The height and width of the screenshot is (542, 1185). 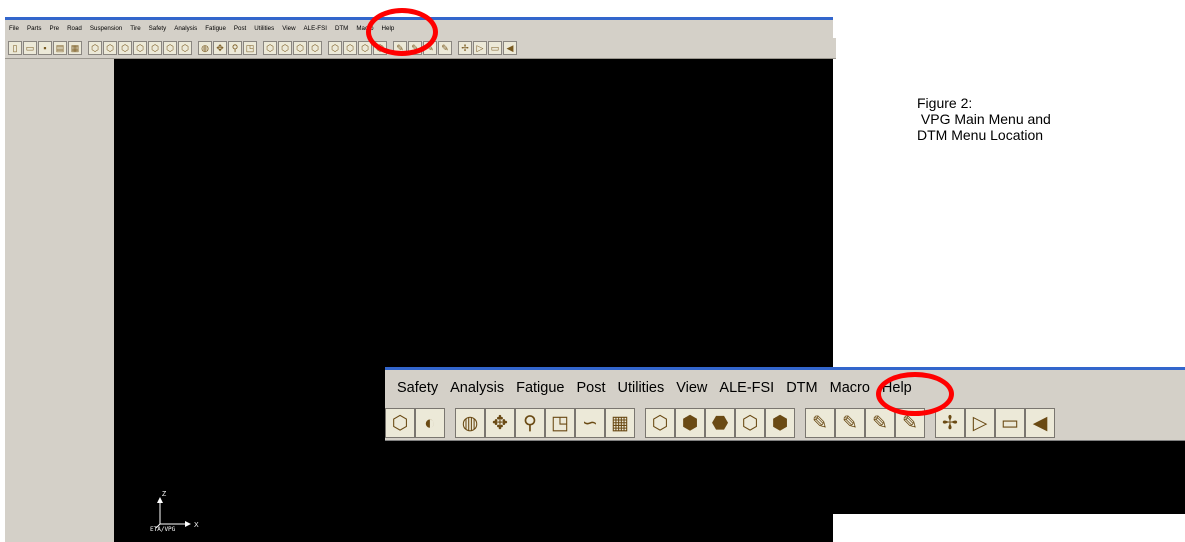 I want to click on menu-pre: Pre, so click(x=54, y=28).